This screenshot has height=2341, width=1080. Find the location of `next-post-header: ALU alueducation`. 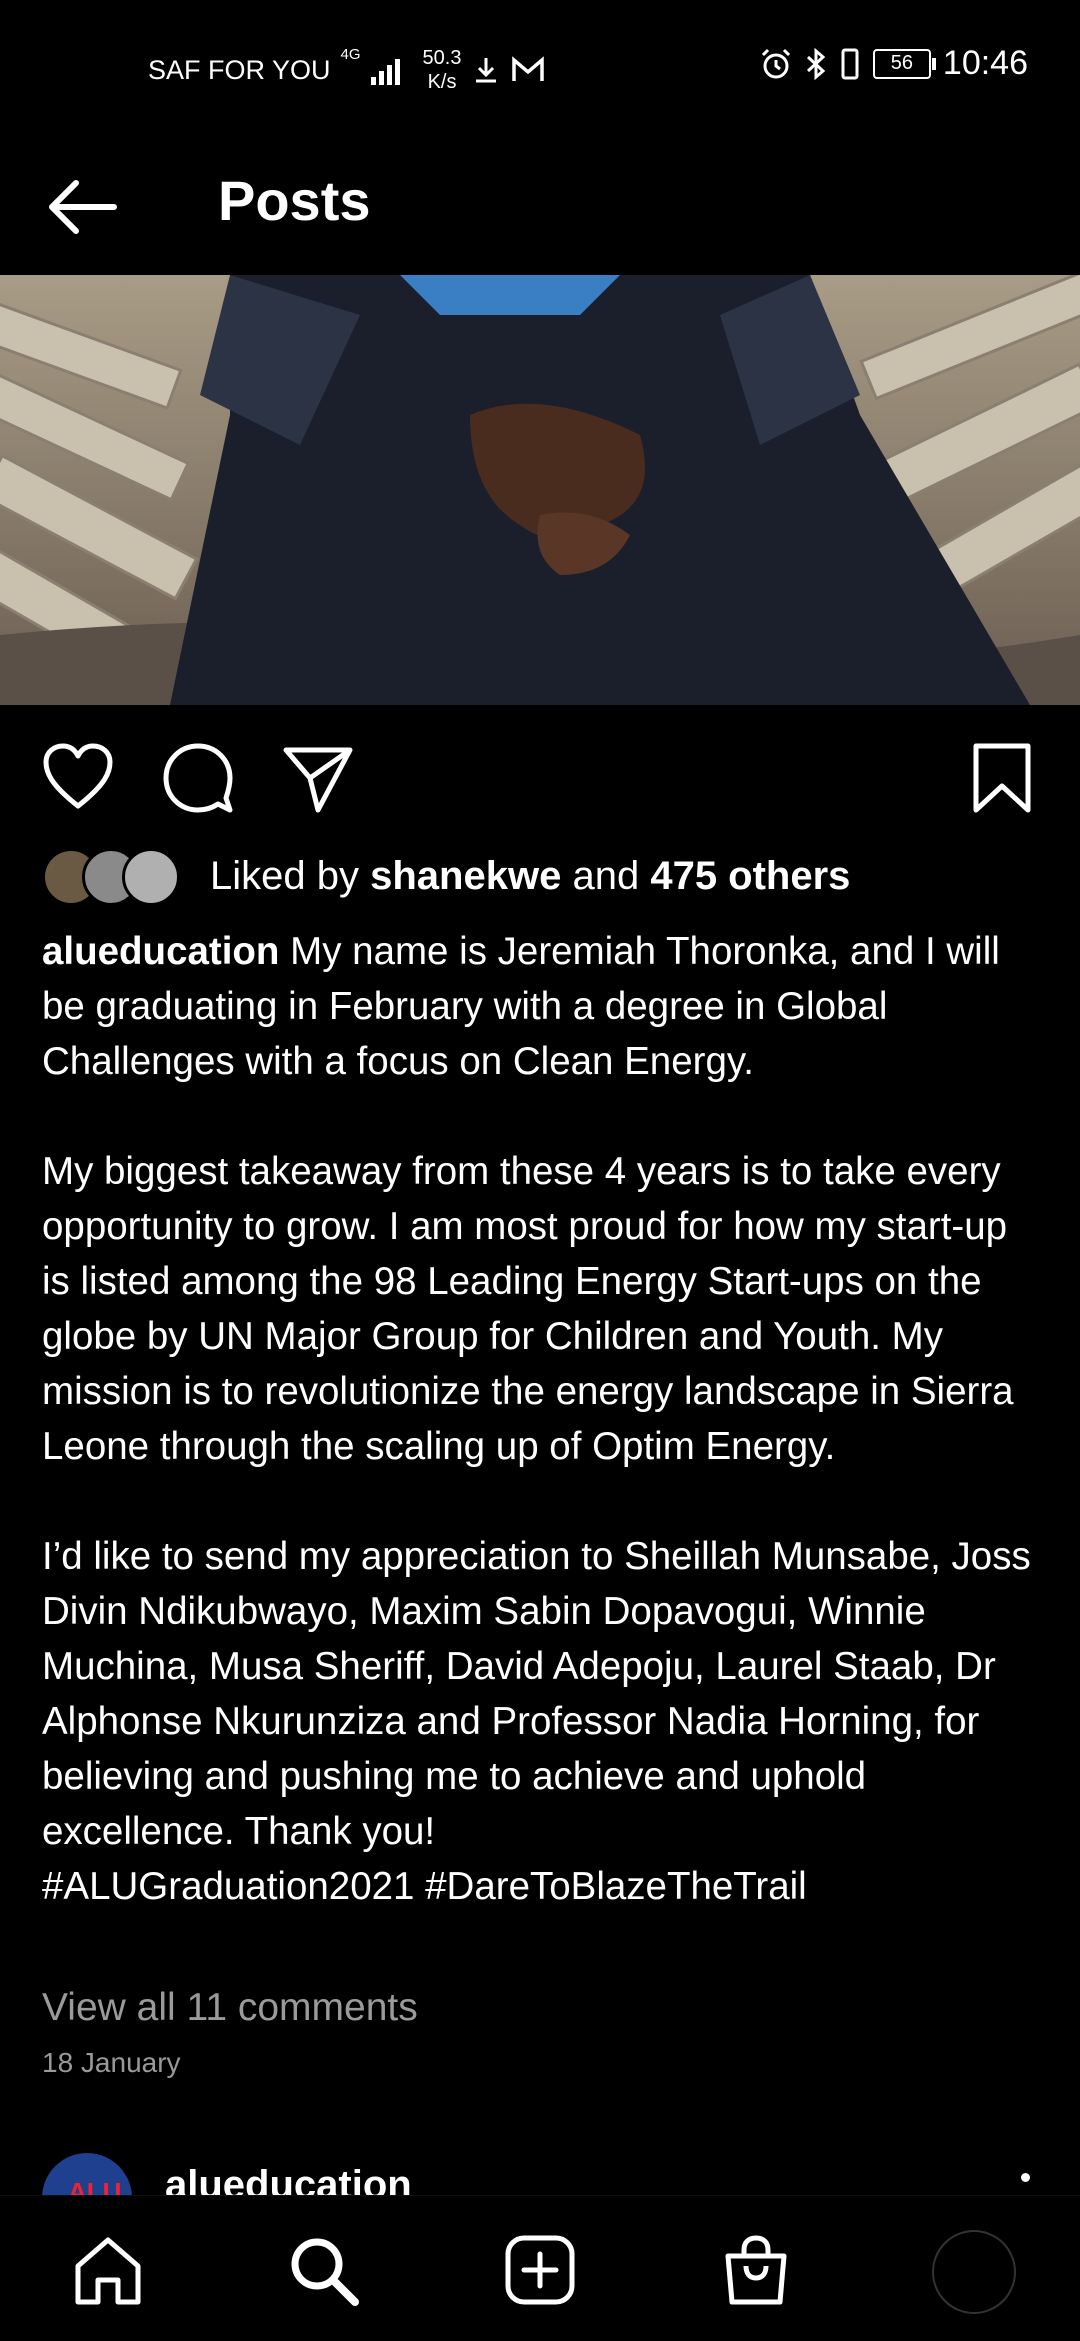

next-post-header: ALU alueducation is located at coordinates (540, 2170).